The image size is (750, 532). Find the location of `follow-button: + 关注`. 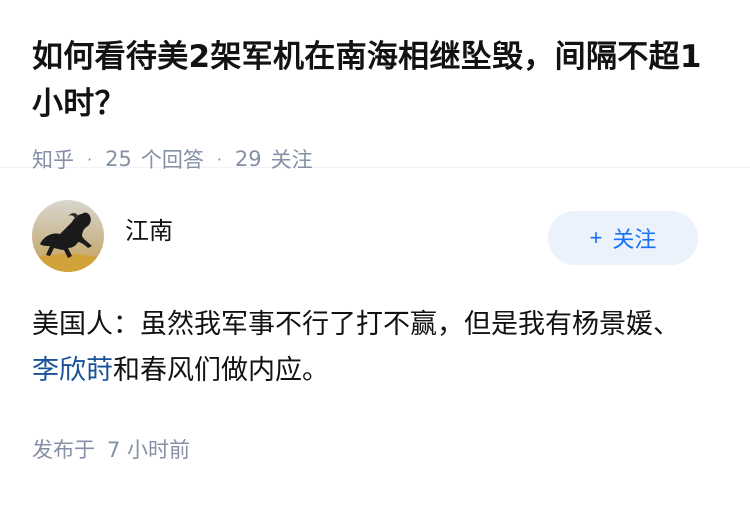

follow-button: + 关注 is located at coordinates (623, 238).